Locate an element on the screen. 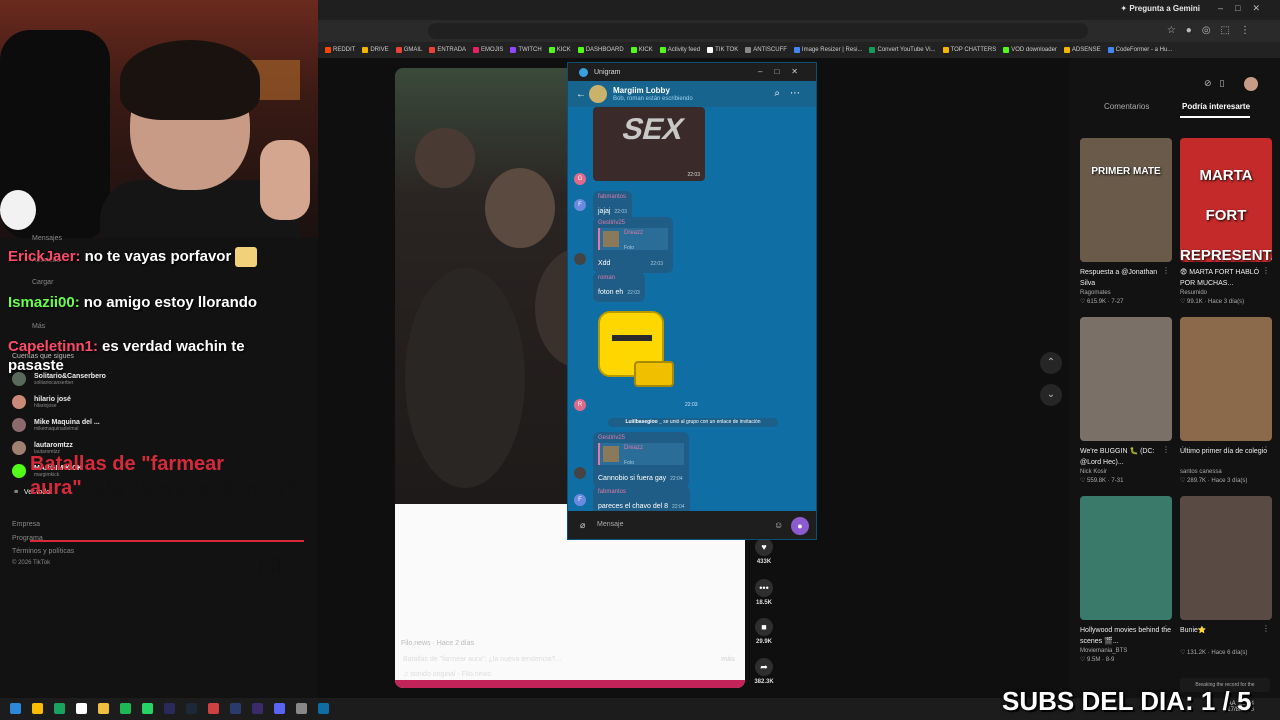  tab-suggested: Podría interesarte is located at coordinates (1216, 106).